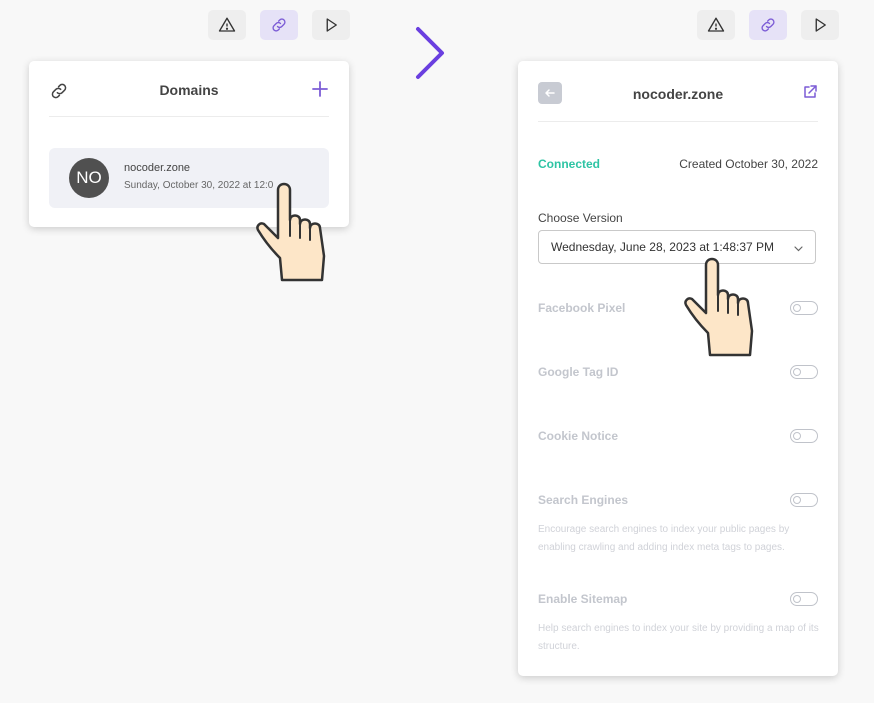  I want to click on right-toolbar, so click(768, 25).